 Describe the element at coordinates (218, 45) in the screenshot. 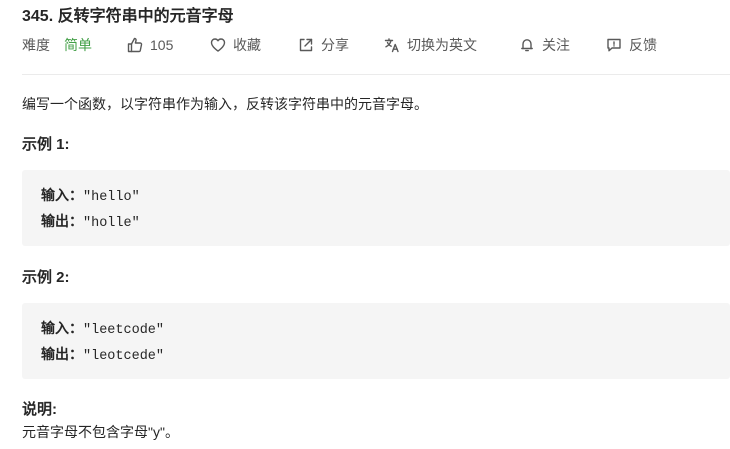

I see `heart-icon` at that location.